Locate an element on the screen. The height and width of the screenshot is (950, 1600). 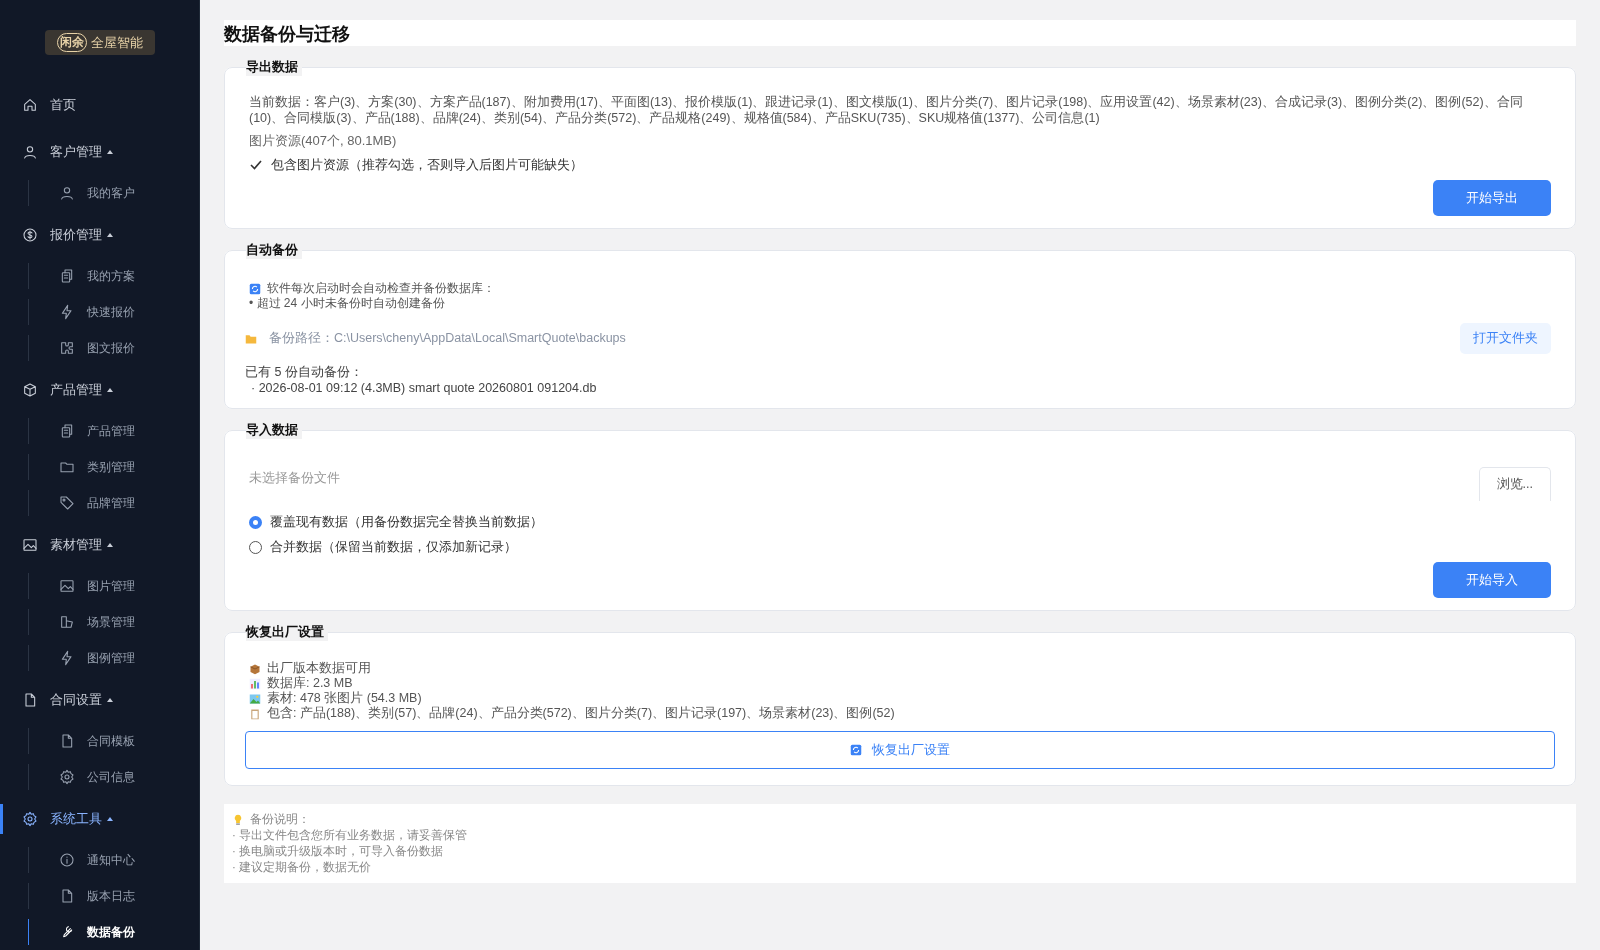
reset-info-line: 包含: 产品(188)、类别(57)、品牌(24)、产品分类(572)、图片分类(7)、图片记录(197)、场景素材(23)、图例(52) is located at coordinates (581, 713).